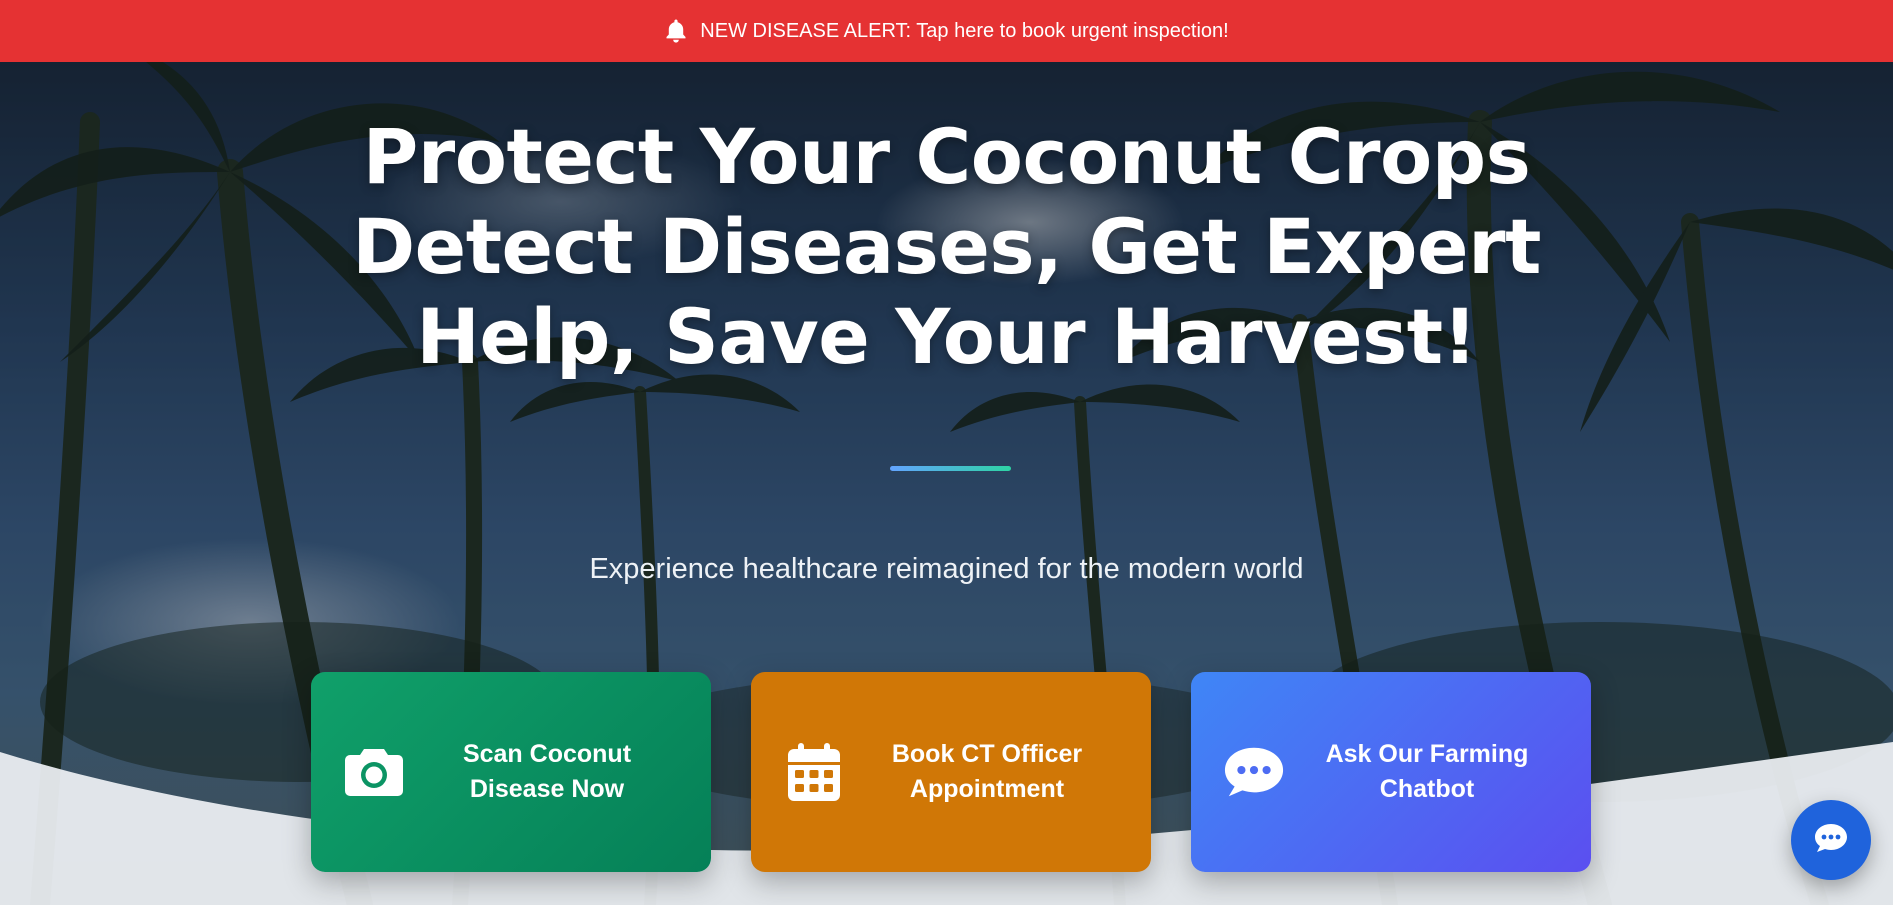 This screenshot has height=905, width=1893. I want to click on chat-icon, so click(1831, 840).